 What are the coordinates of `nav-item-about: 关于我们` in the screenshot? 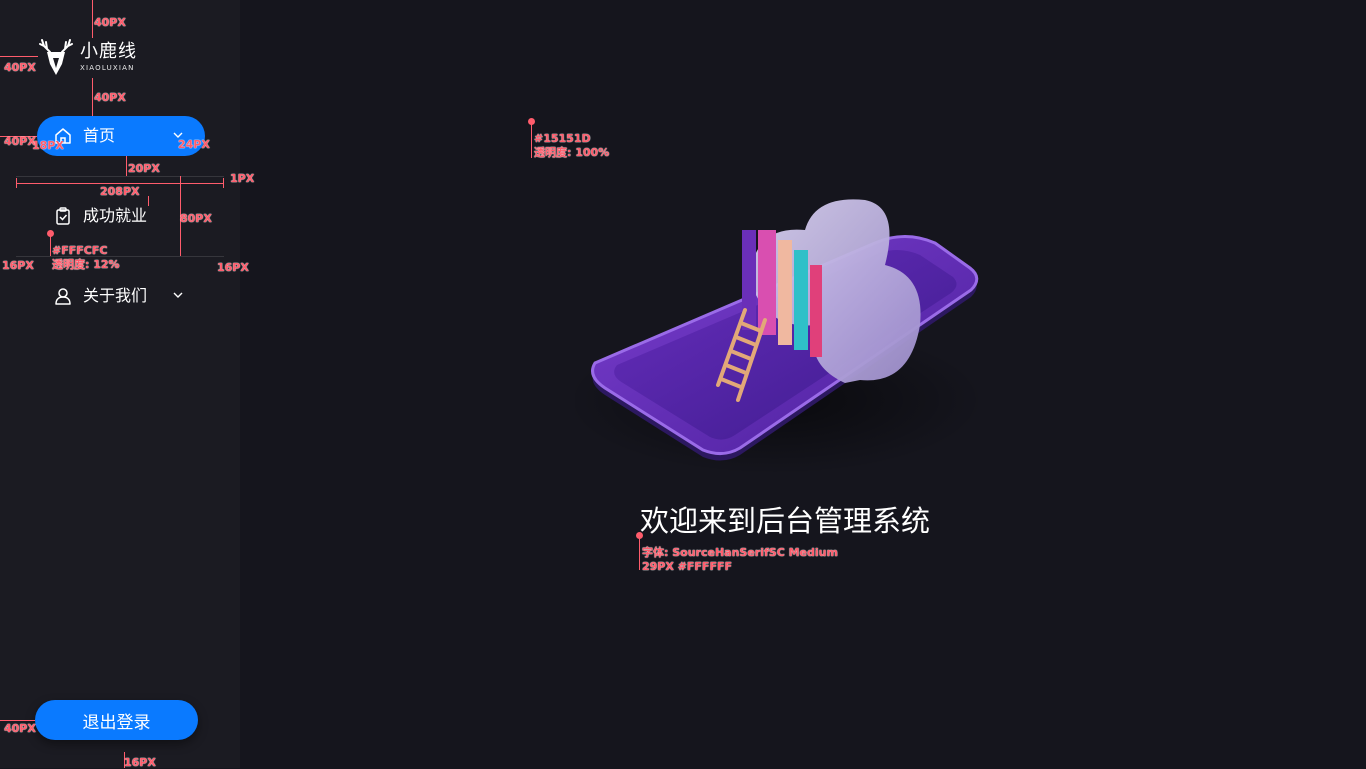 It's located at (121, 296).